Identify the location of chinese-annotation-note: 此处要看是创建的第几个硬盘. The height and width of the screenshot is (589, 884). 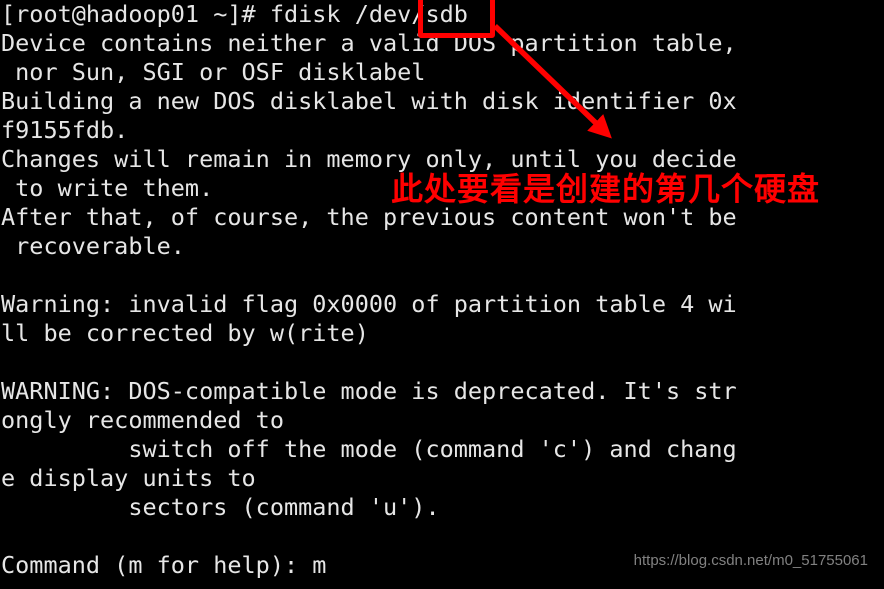
(606, 189).